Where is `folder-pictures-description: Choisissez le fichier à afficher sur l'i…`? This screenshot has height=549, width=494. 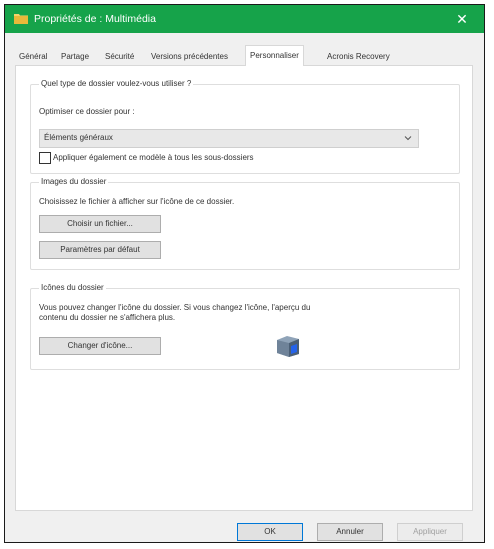 folder-pictures-description: Choisissez le fichier à afficher sur l'i… is located at coordinates (137, 201).